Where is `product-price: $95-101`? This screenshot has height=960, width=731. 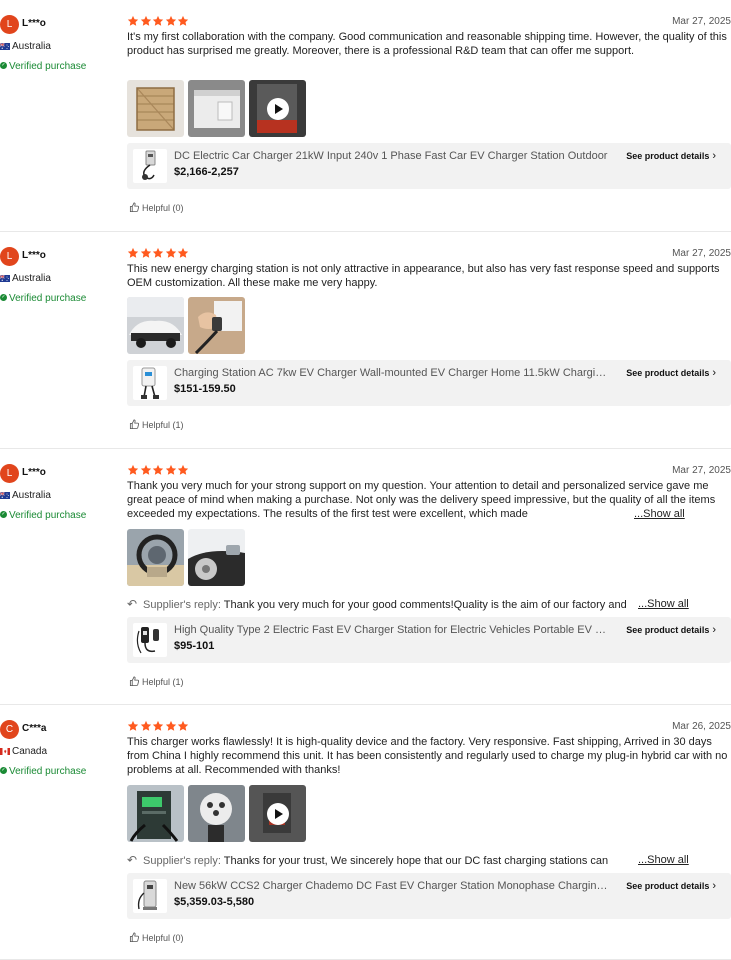
product-price: $95-101 is located at coordinates (194, 646).